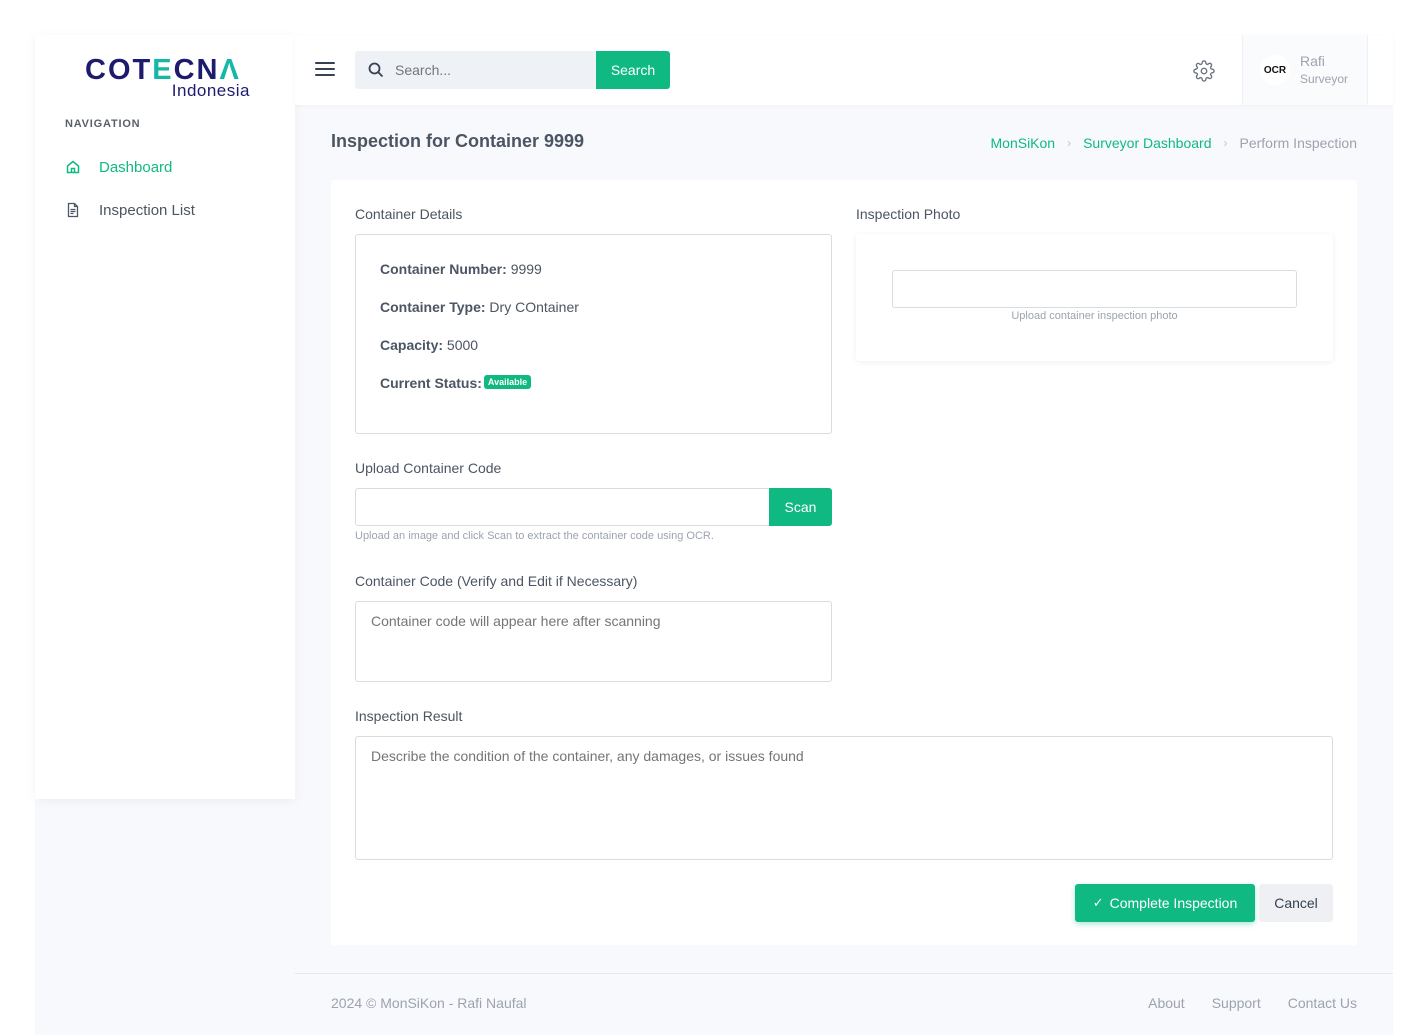 This screenshot has width=1428, height=1035. I want to click on gear-icon, so click(1204, 71).